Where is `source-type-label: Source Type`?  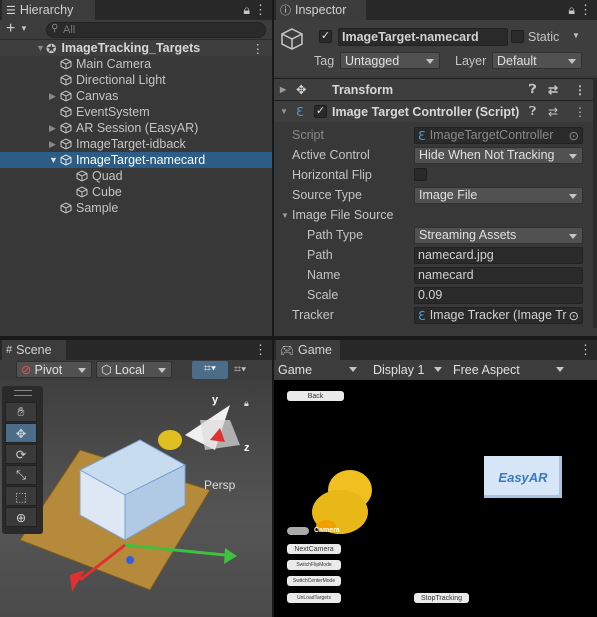
source-type-label: Source Type is located at coordinates (327, 195).